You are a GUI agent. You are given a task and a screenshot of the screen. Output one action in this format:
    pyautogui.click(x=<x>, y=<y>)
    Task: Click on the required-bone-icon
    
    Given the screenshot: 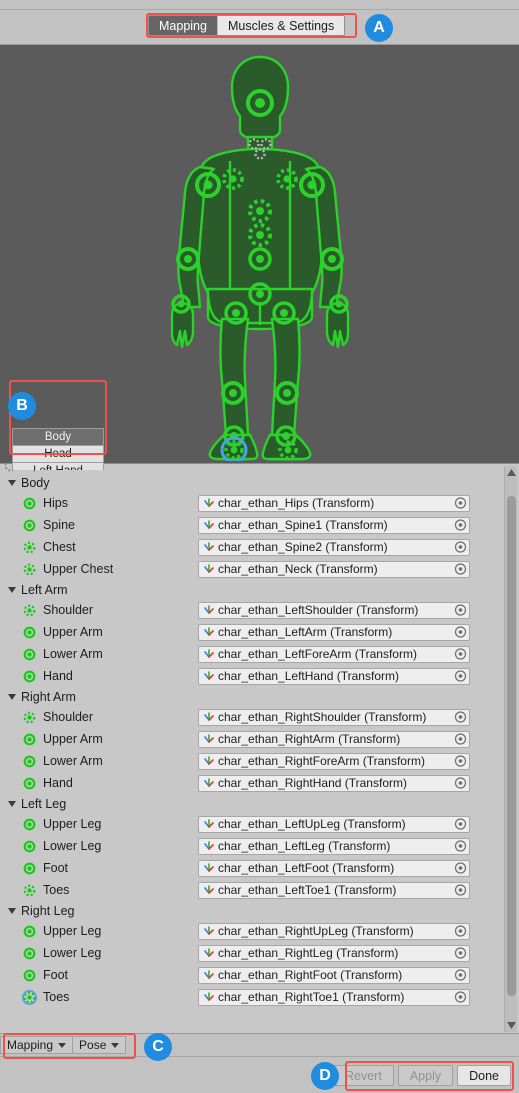 What is the action you would take?
    pyautogui.click(x=29, y=654)
    